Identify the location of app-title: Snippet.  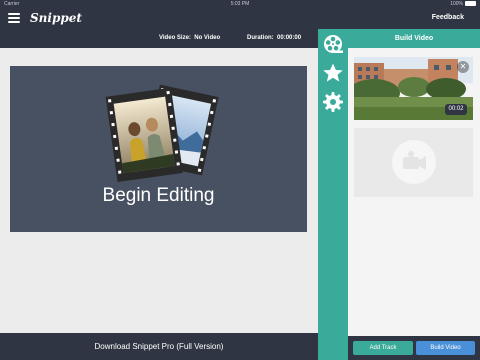
(56, 18).